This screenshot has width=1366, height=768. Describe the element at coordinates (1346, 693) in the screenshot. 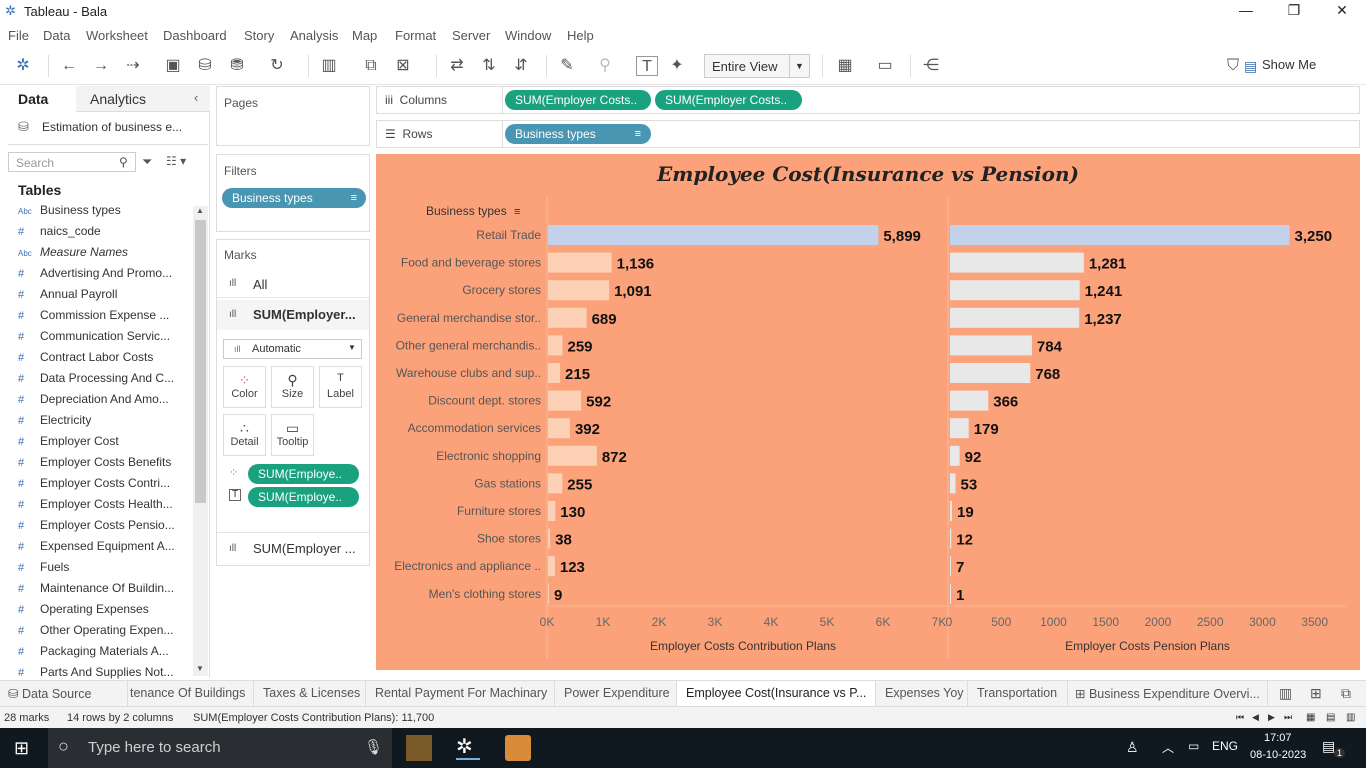

I see `new-story-icon: ⧉` at that location.